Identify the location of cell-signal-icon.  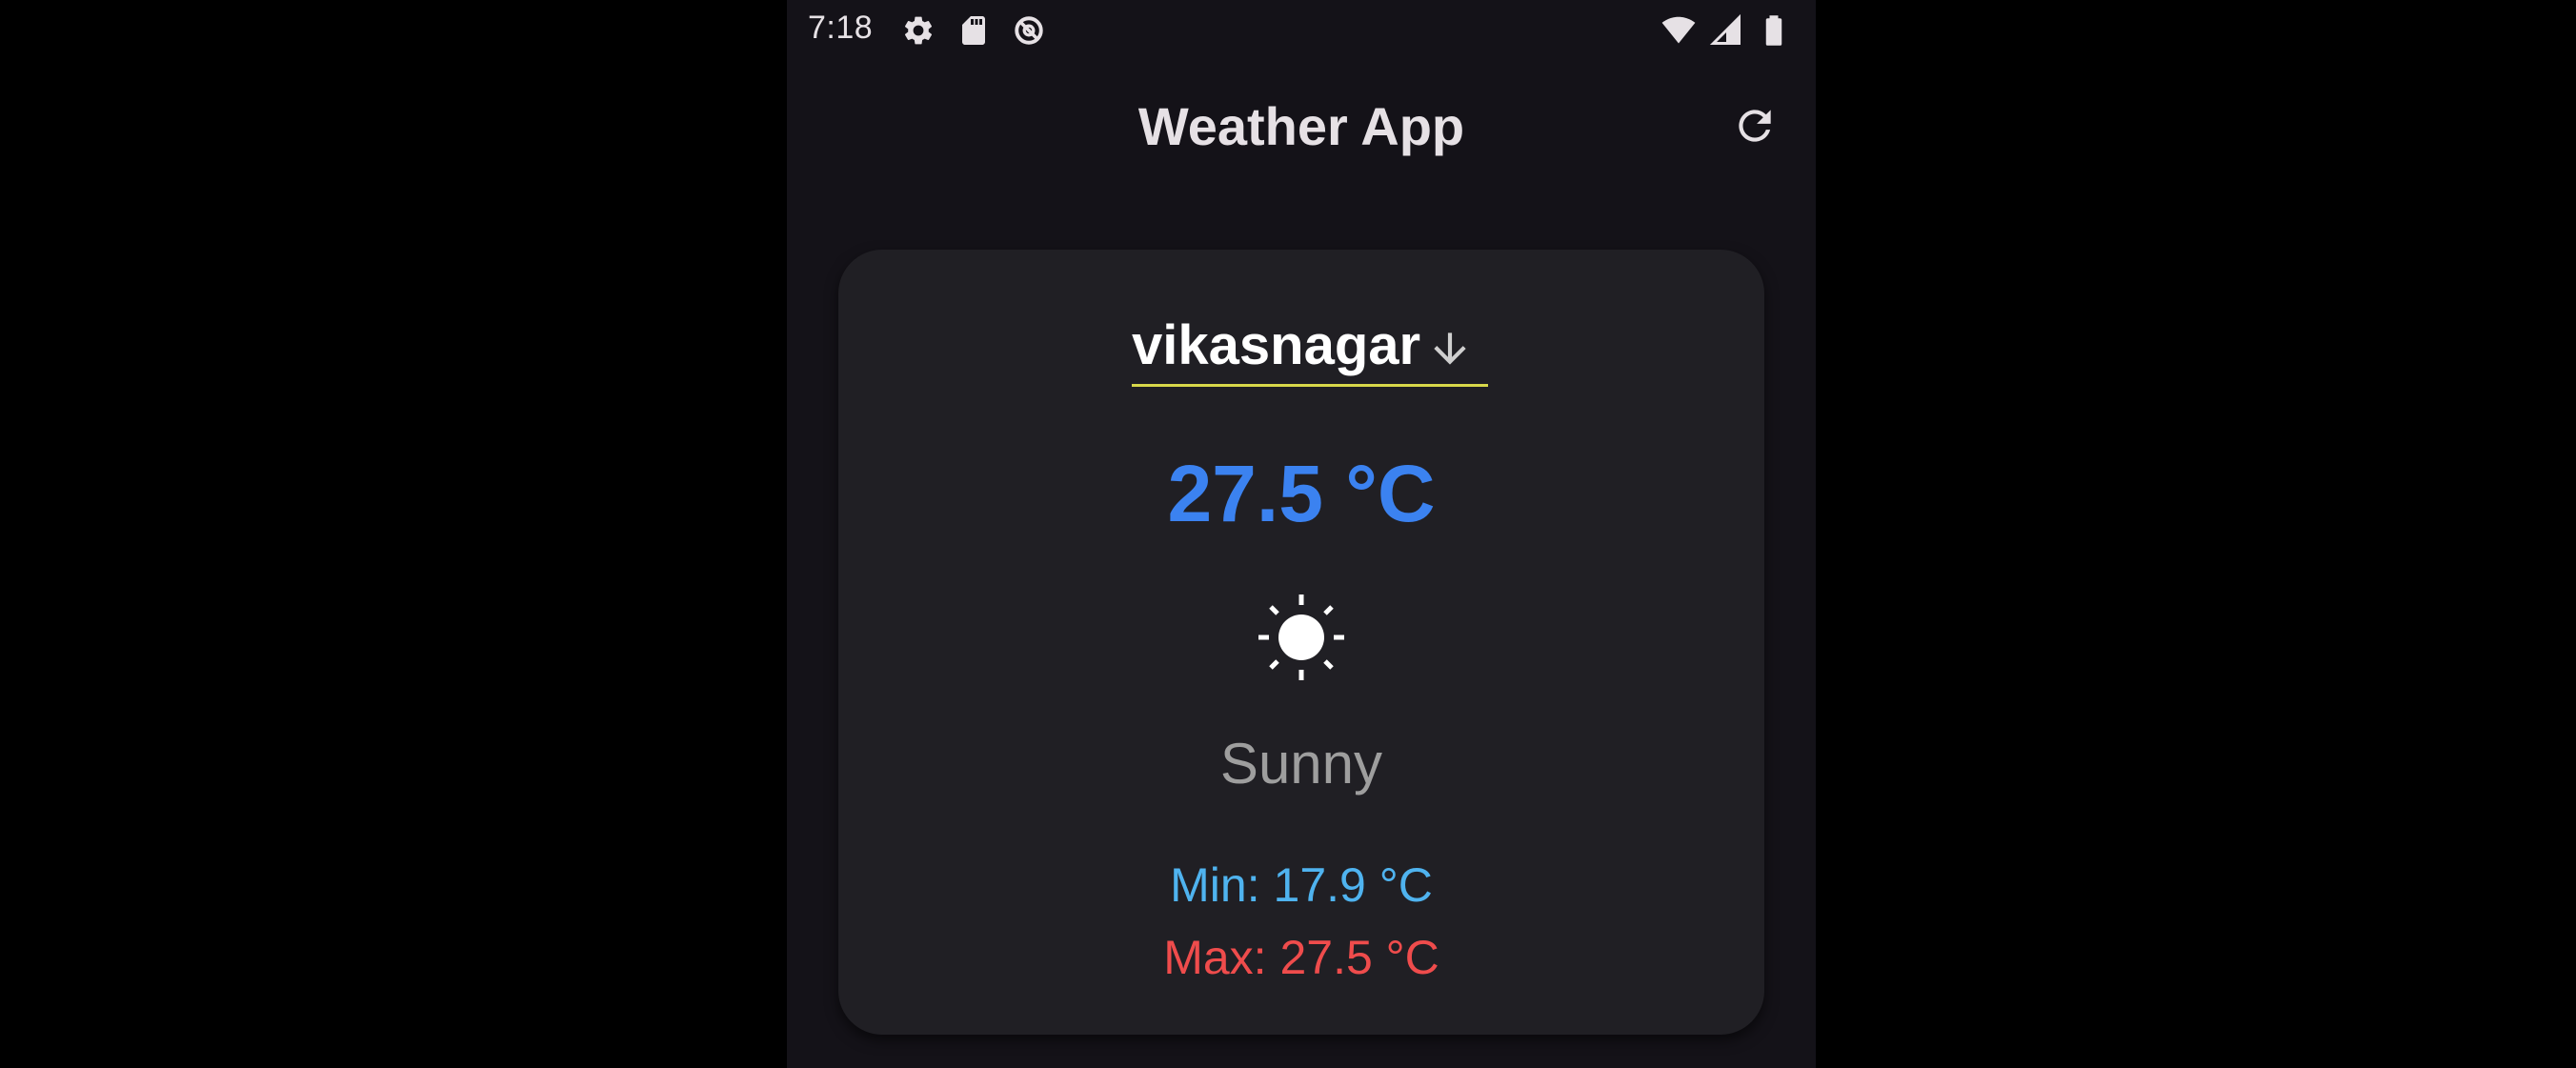
(1725, 29).